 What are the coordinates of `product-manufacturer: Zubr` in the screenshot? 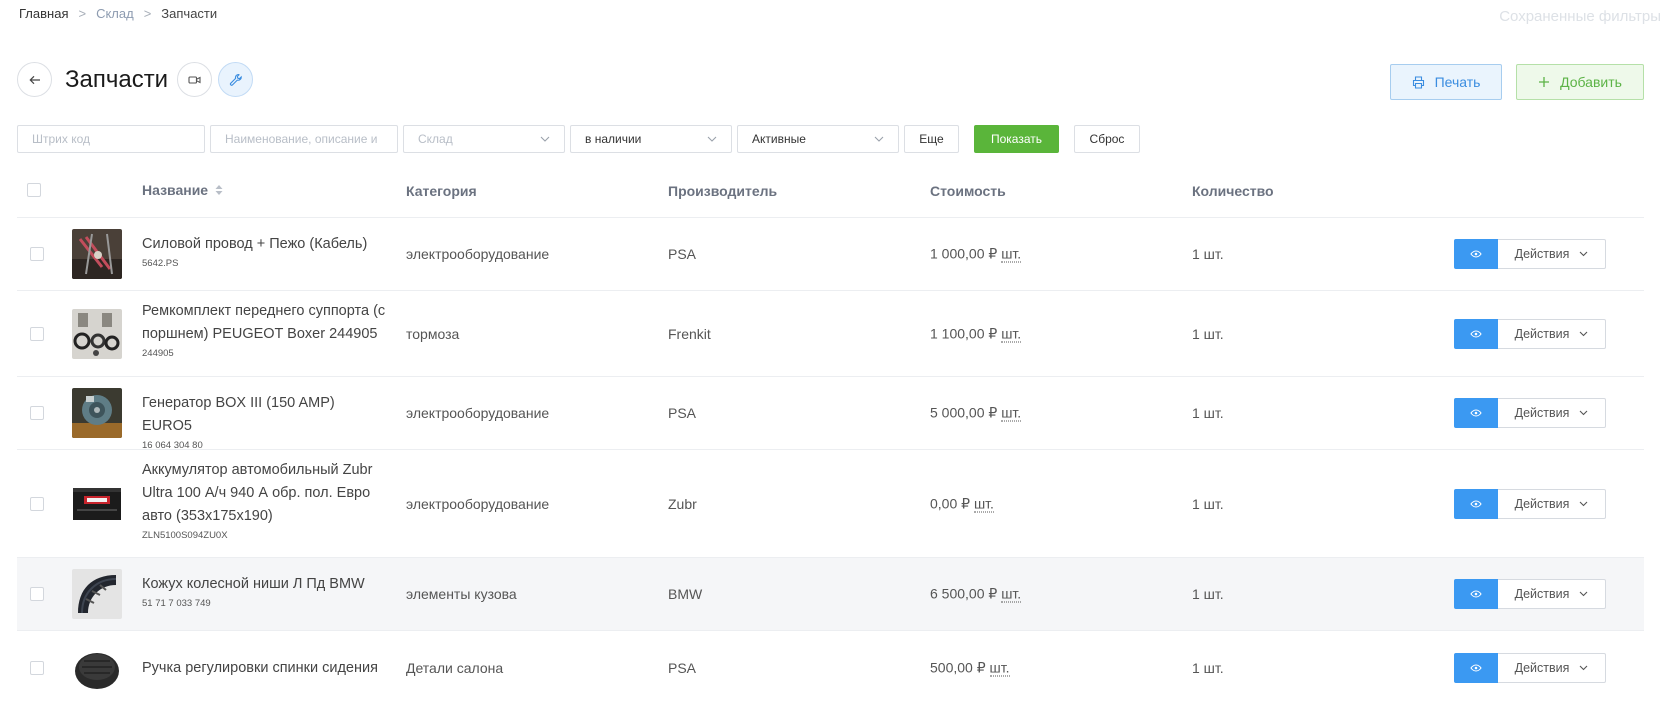 It's located at (682, 503).